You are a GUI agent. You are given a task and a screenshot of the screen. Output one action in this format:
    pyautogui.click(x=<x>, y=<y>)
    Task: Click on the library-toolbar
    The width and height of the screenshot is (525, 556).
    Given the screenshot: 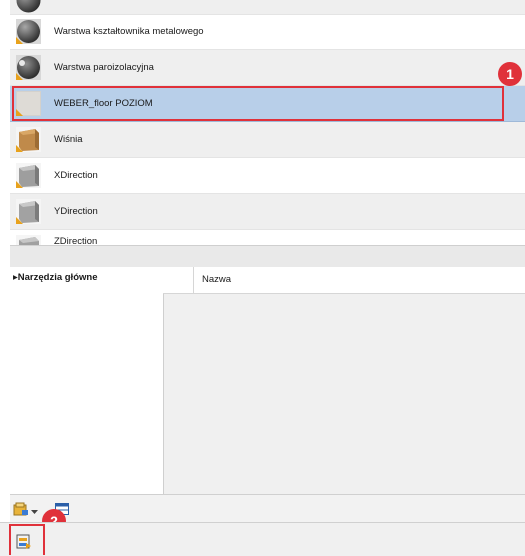 What is the action you would take?
    pyautogui.click(x=267, y=508)
    